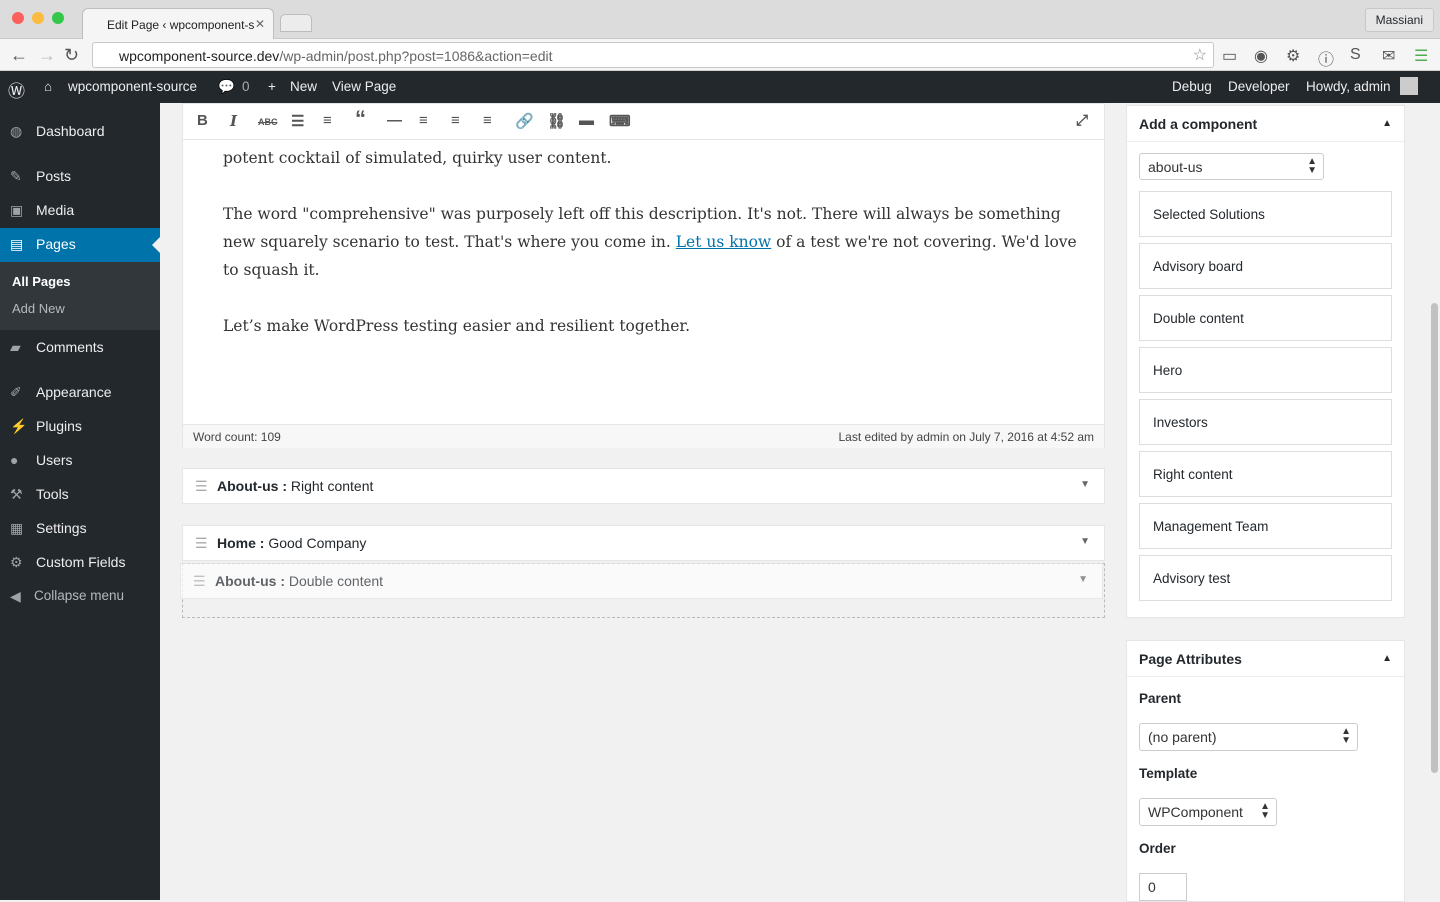  I want to click on sidebar-item-posts: ✎ Posts, so click(80, 177).